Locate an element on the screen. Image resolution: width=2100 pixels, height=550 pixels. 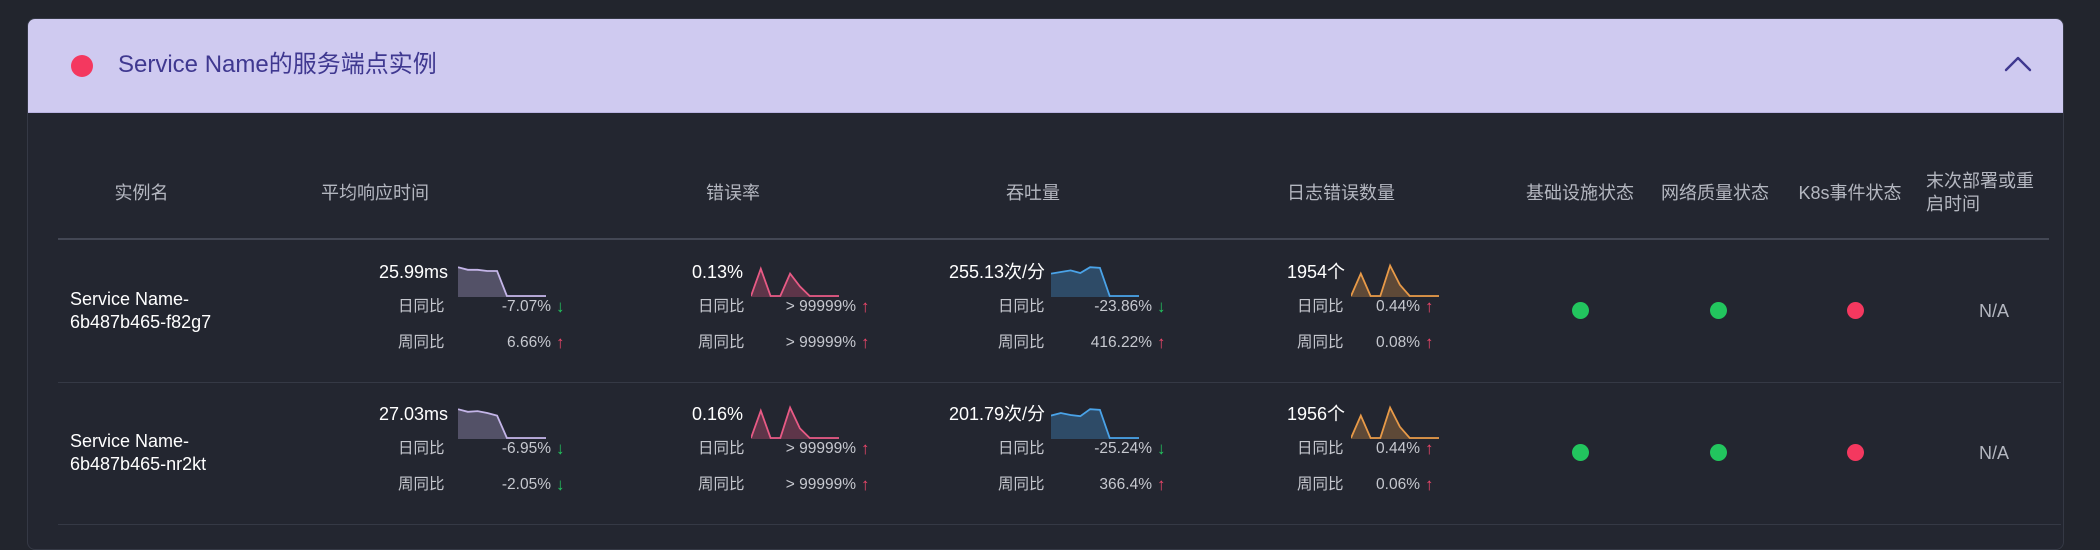
col-header-error-rate: 错误率 is located at coordinates (733, 192).